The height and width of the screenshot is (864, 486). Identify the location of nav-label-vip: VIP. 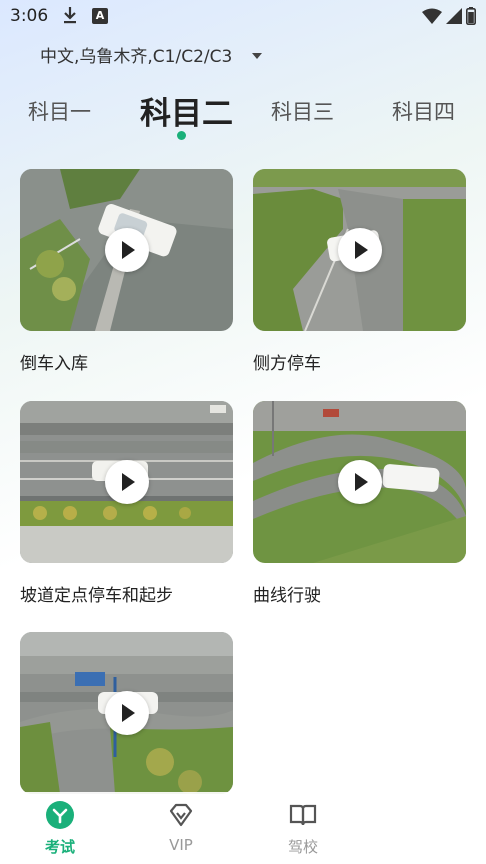
(181, 845).